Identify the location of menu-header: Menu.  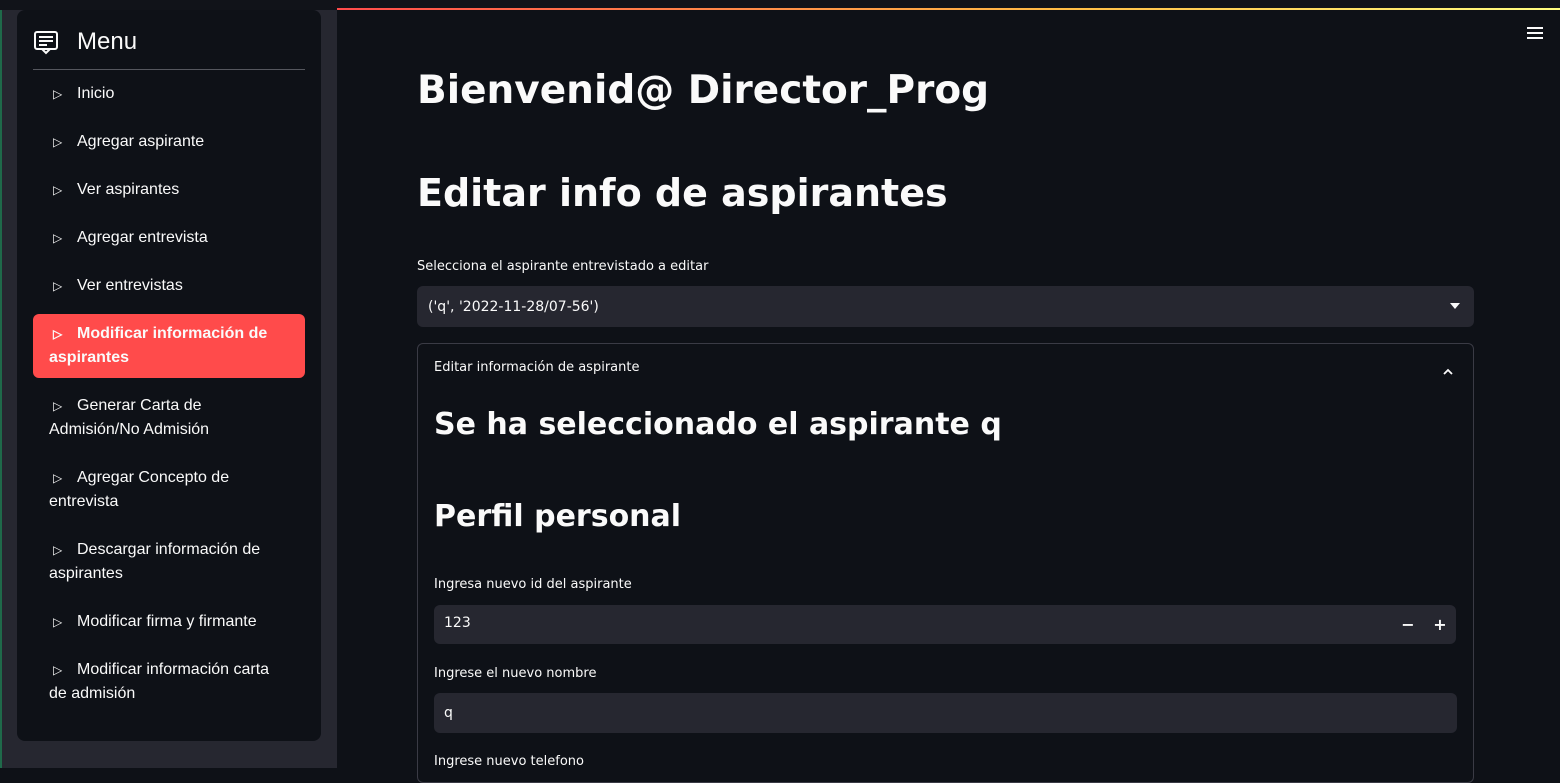
(85, 42).